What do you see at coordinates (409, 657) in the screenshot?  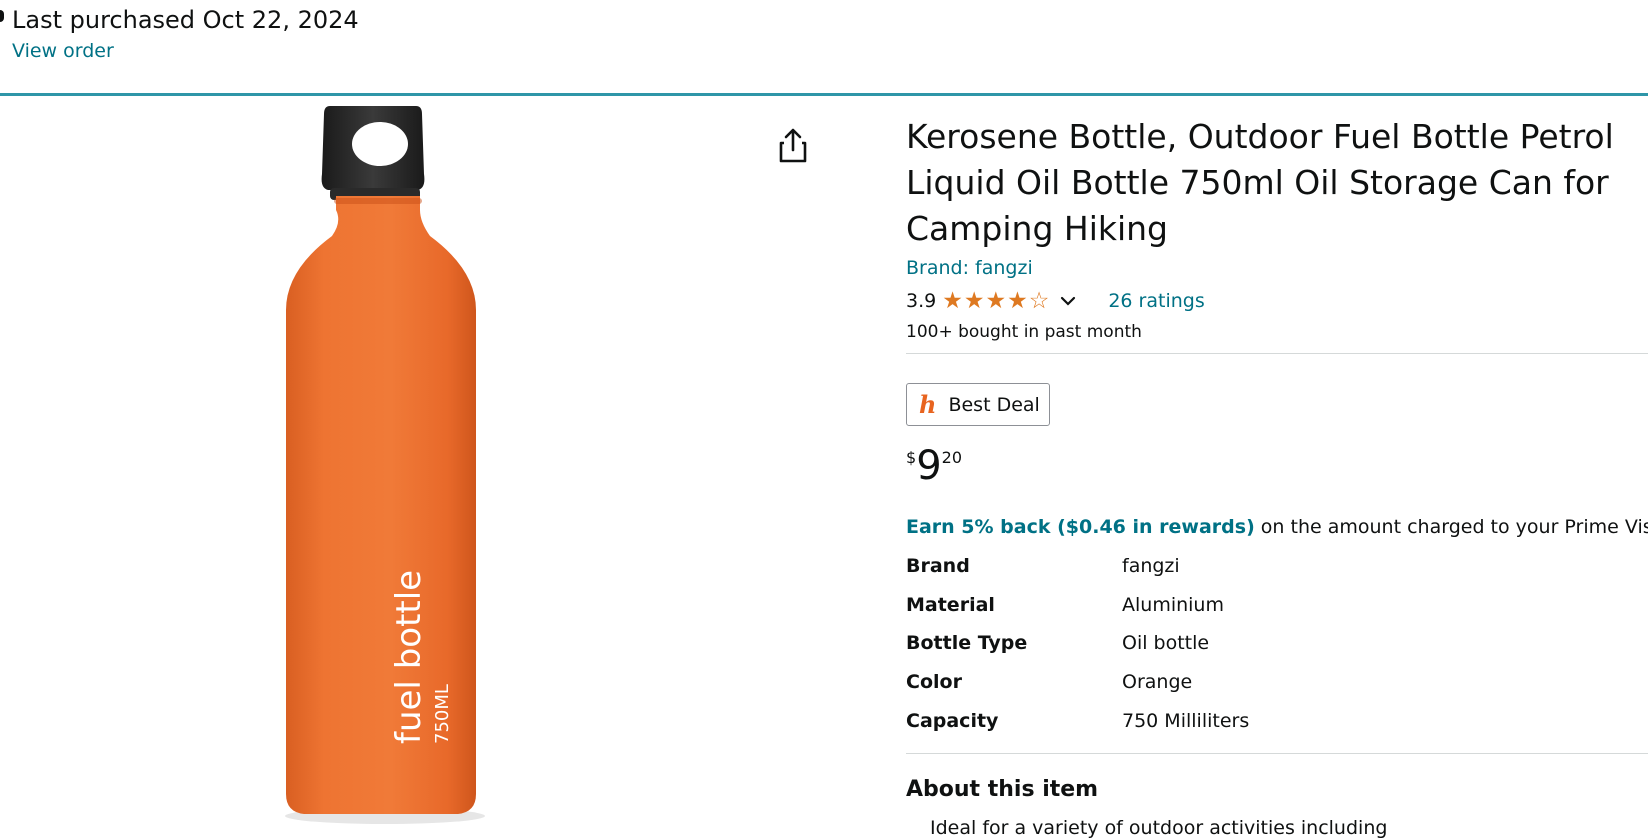 I see `bottle-label-text: fuel bottle` at bounding box center [409, 657].